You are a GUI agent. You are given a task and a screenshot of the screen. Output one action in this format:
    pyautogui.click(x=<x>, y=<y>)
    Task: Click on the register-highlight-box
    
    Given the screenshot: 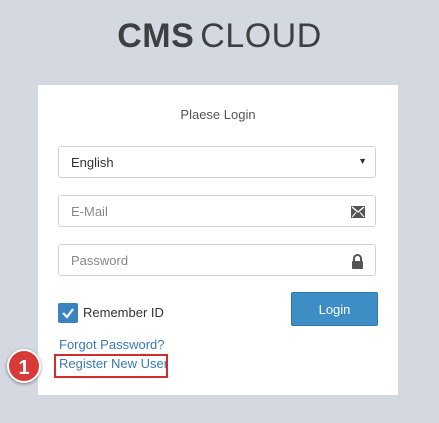 What is the action you would take?
    pyautogui.click(x=111, y=366)
    